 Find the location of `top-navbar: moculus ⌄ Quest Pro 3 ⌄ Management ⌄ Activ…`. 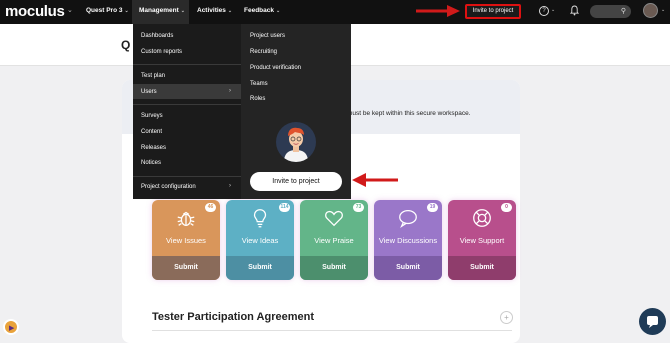

top-navbar: moculus ⌄ Quest Pro 3 ⌄ Management ⌄ Activ… is located at coordinates (335, 12).